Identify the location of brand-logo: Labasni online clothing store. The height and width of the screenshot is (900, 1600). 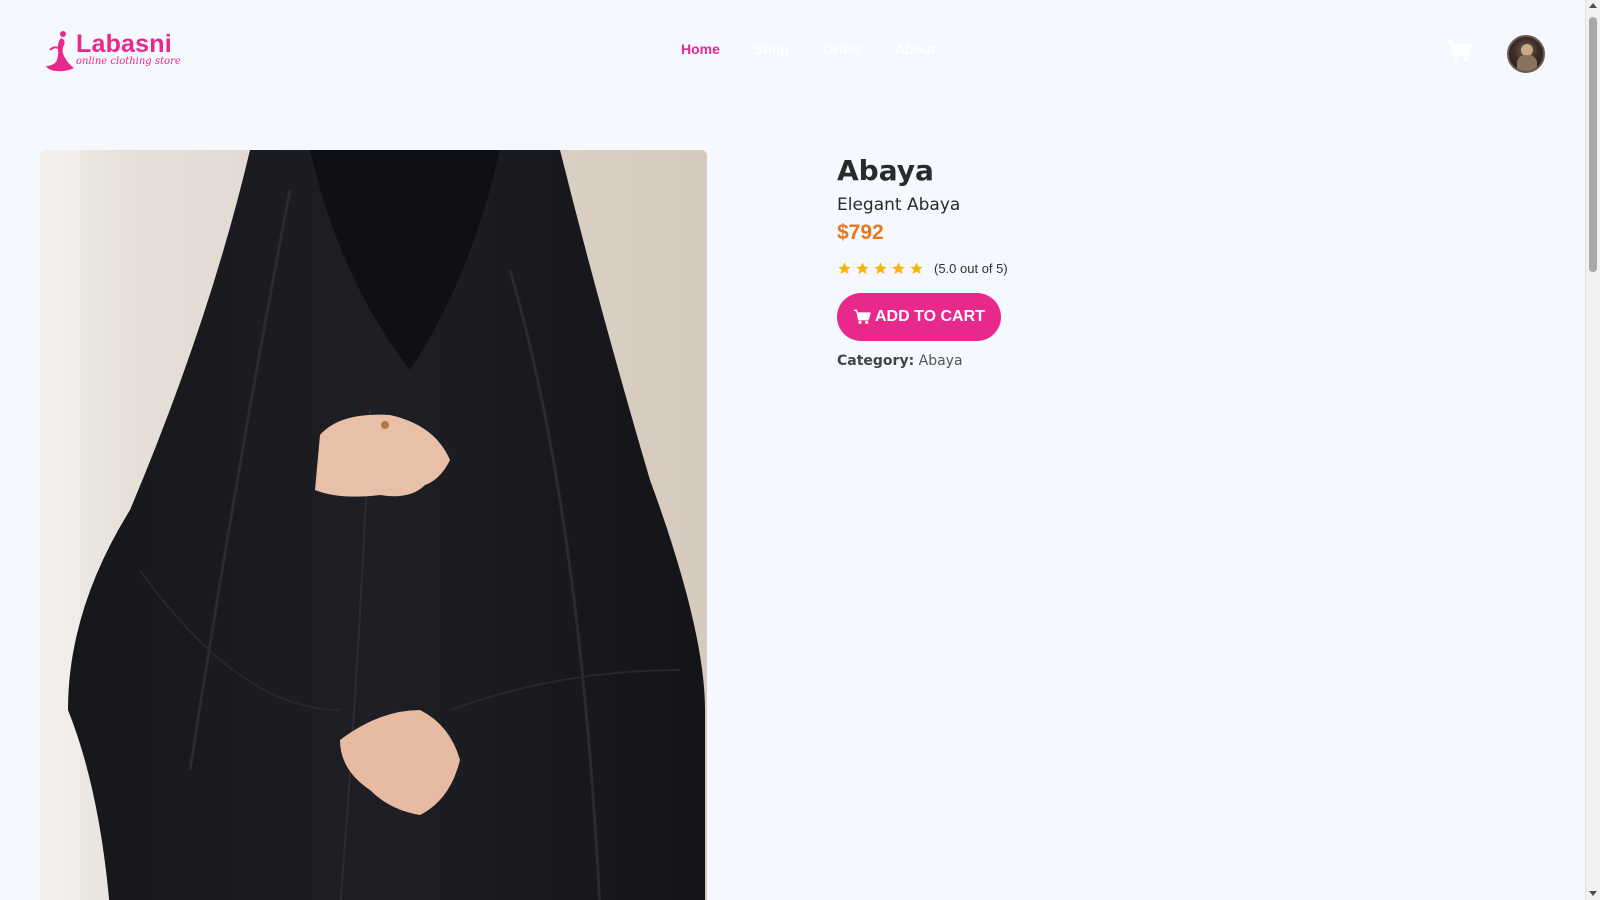
(114, 52).